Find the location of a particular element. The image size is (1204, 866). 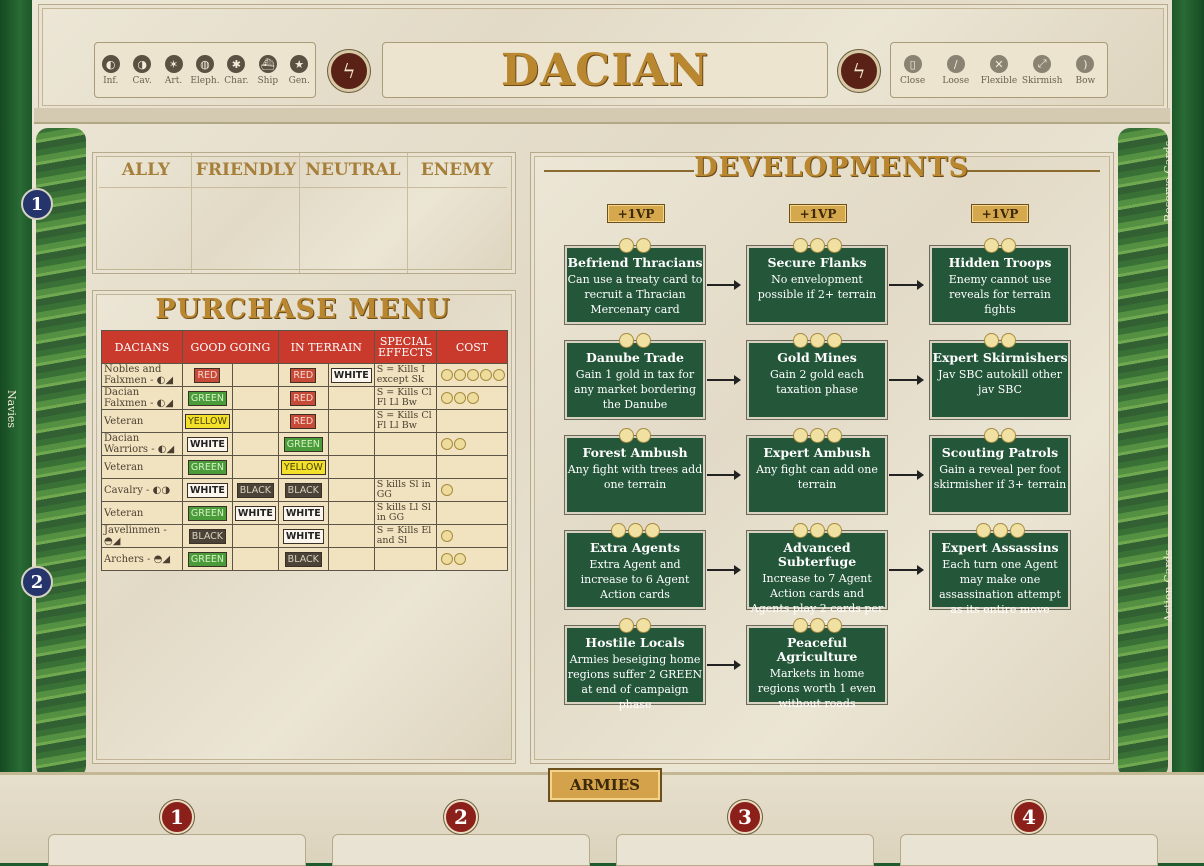

navy-slot-2-badge: 2 is located at coordinates (37, 582).